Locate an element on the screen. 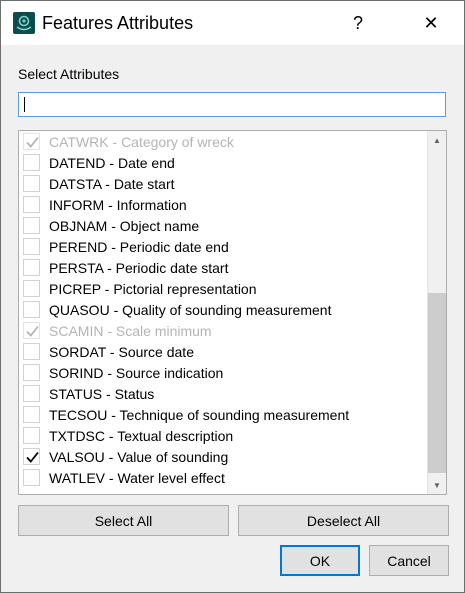  help-button: ? is located at coordinates (358, 23).